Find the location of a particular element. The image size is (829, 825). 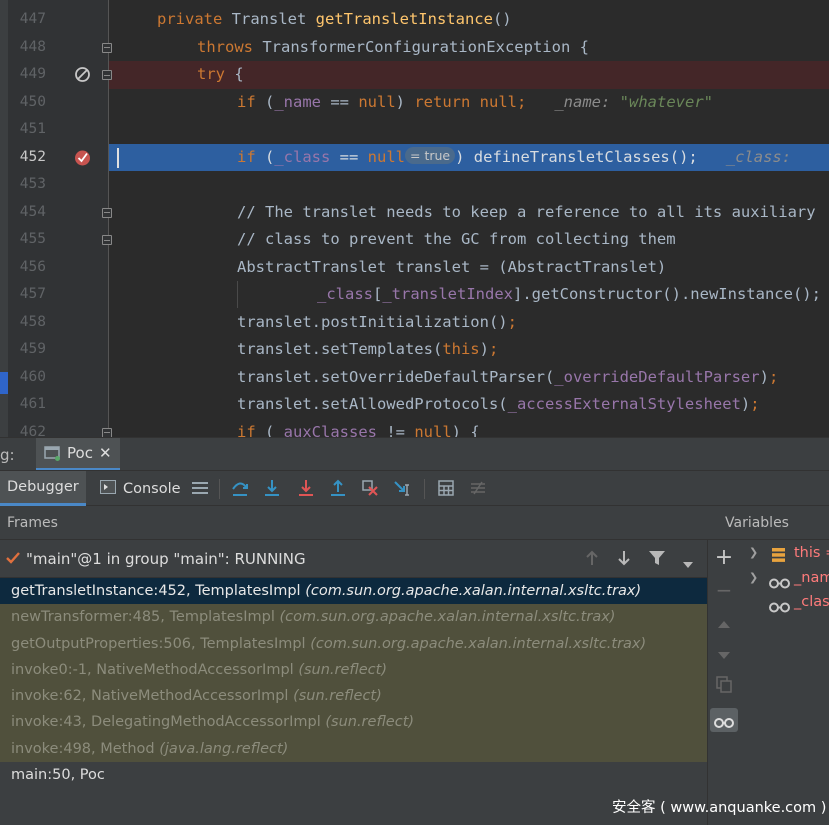

code-text: translet.postInitialization(); is located at coordinates (377, 321).